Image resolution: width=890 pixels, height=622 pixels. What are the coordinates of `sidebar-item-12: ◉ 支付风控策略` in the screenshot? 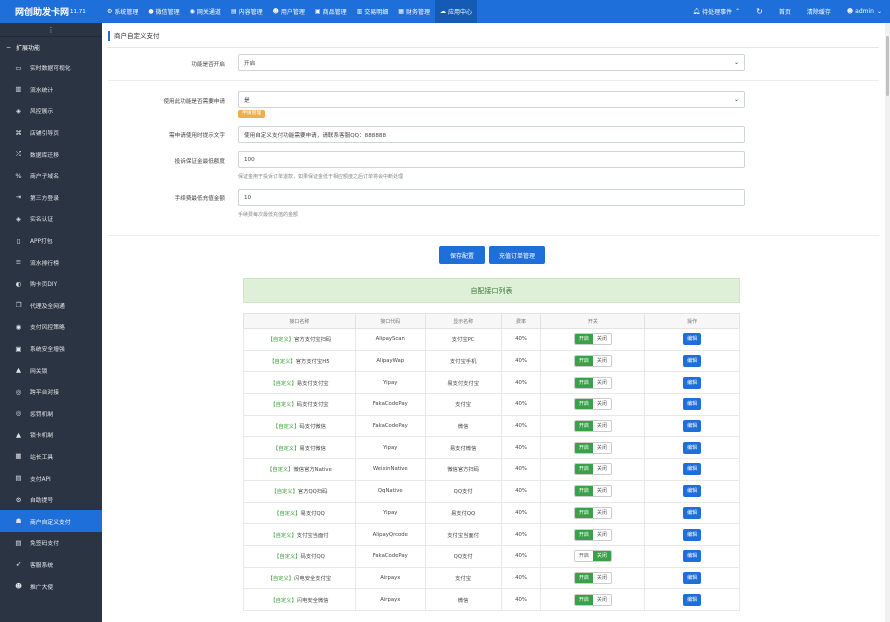 It's located at (51, 327).